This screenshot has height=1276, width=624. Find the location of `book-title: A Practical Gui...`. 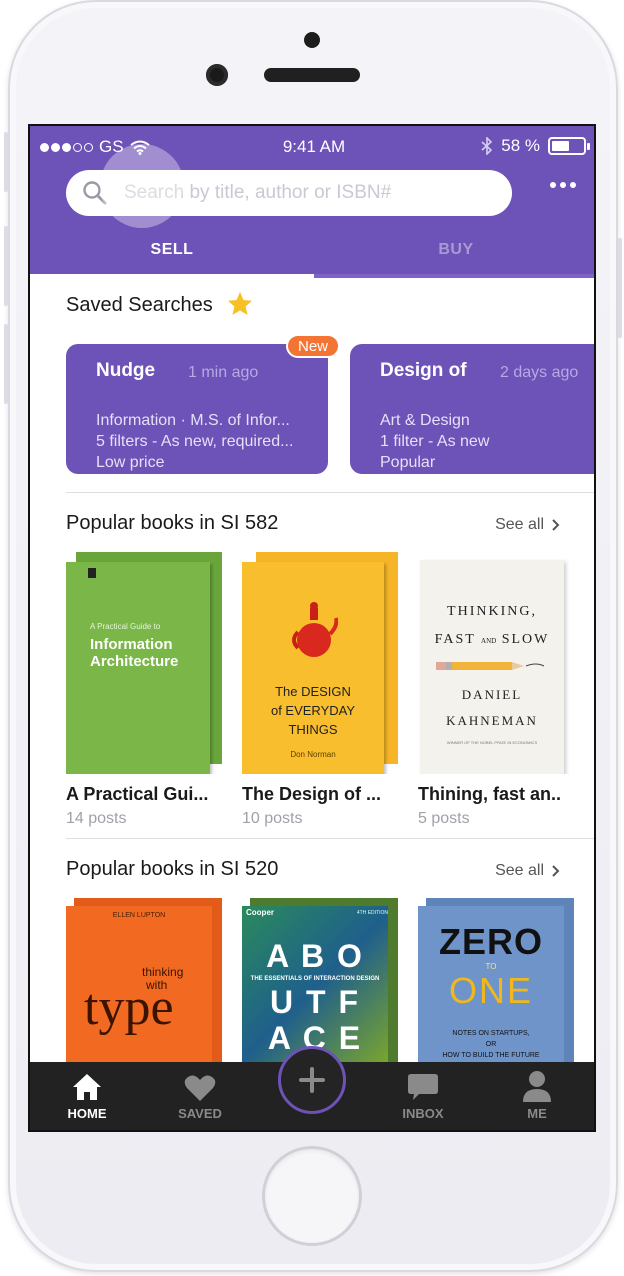

book-title: A Practical Gui... is located at coordinates (137, 794).